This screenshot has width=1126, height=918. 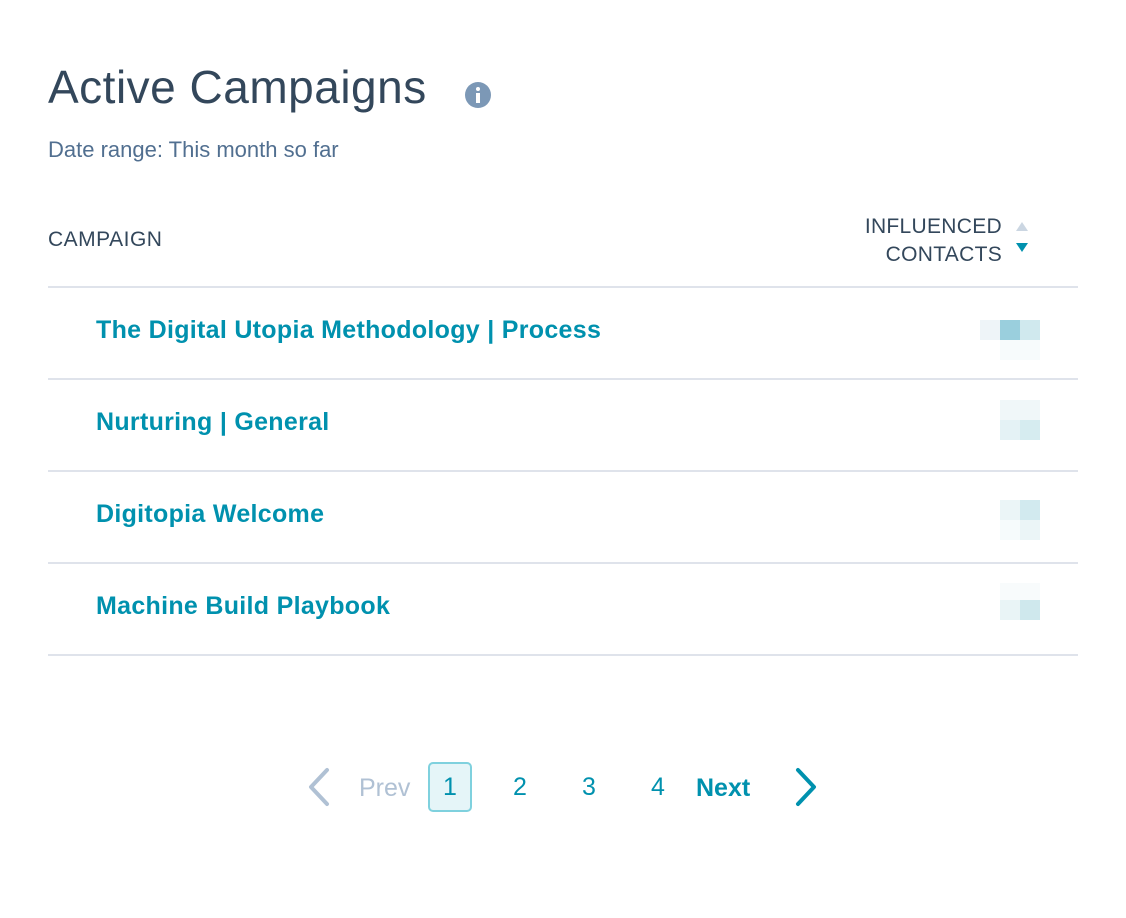 What do you see at coordinates (1023, 239) in the screenshot?
I see `sort-toggle` at bounding box center [1023, 239].